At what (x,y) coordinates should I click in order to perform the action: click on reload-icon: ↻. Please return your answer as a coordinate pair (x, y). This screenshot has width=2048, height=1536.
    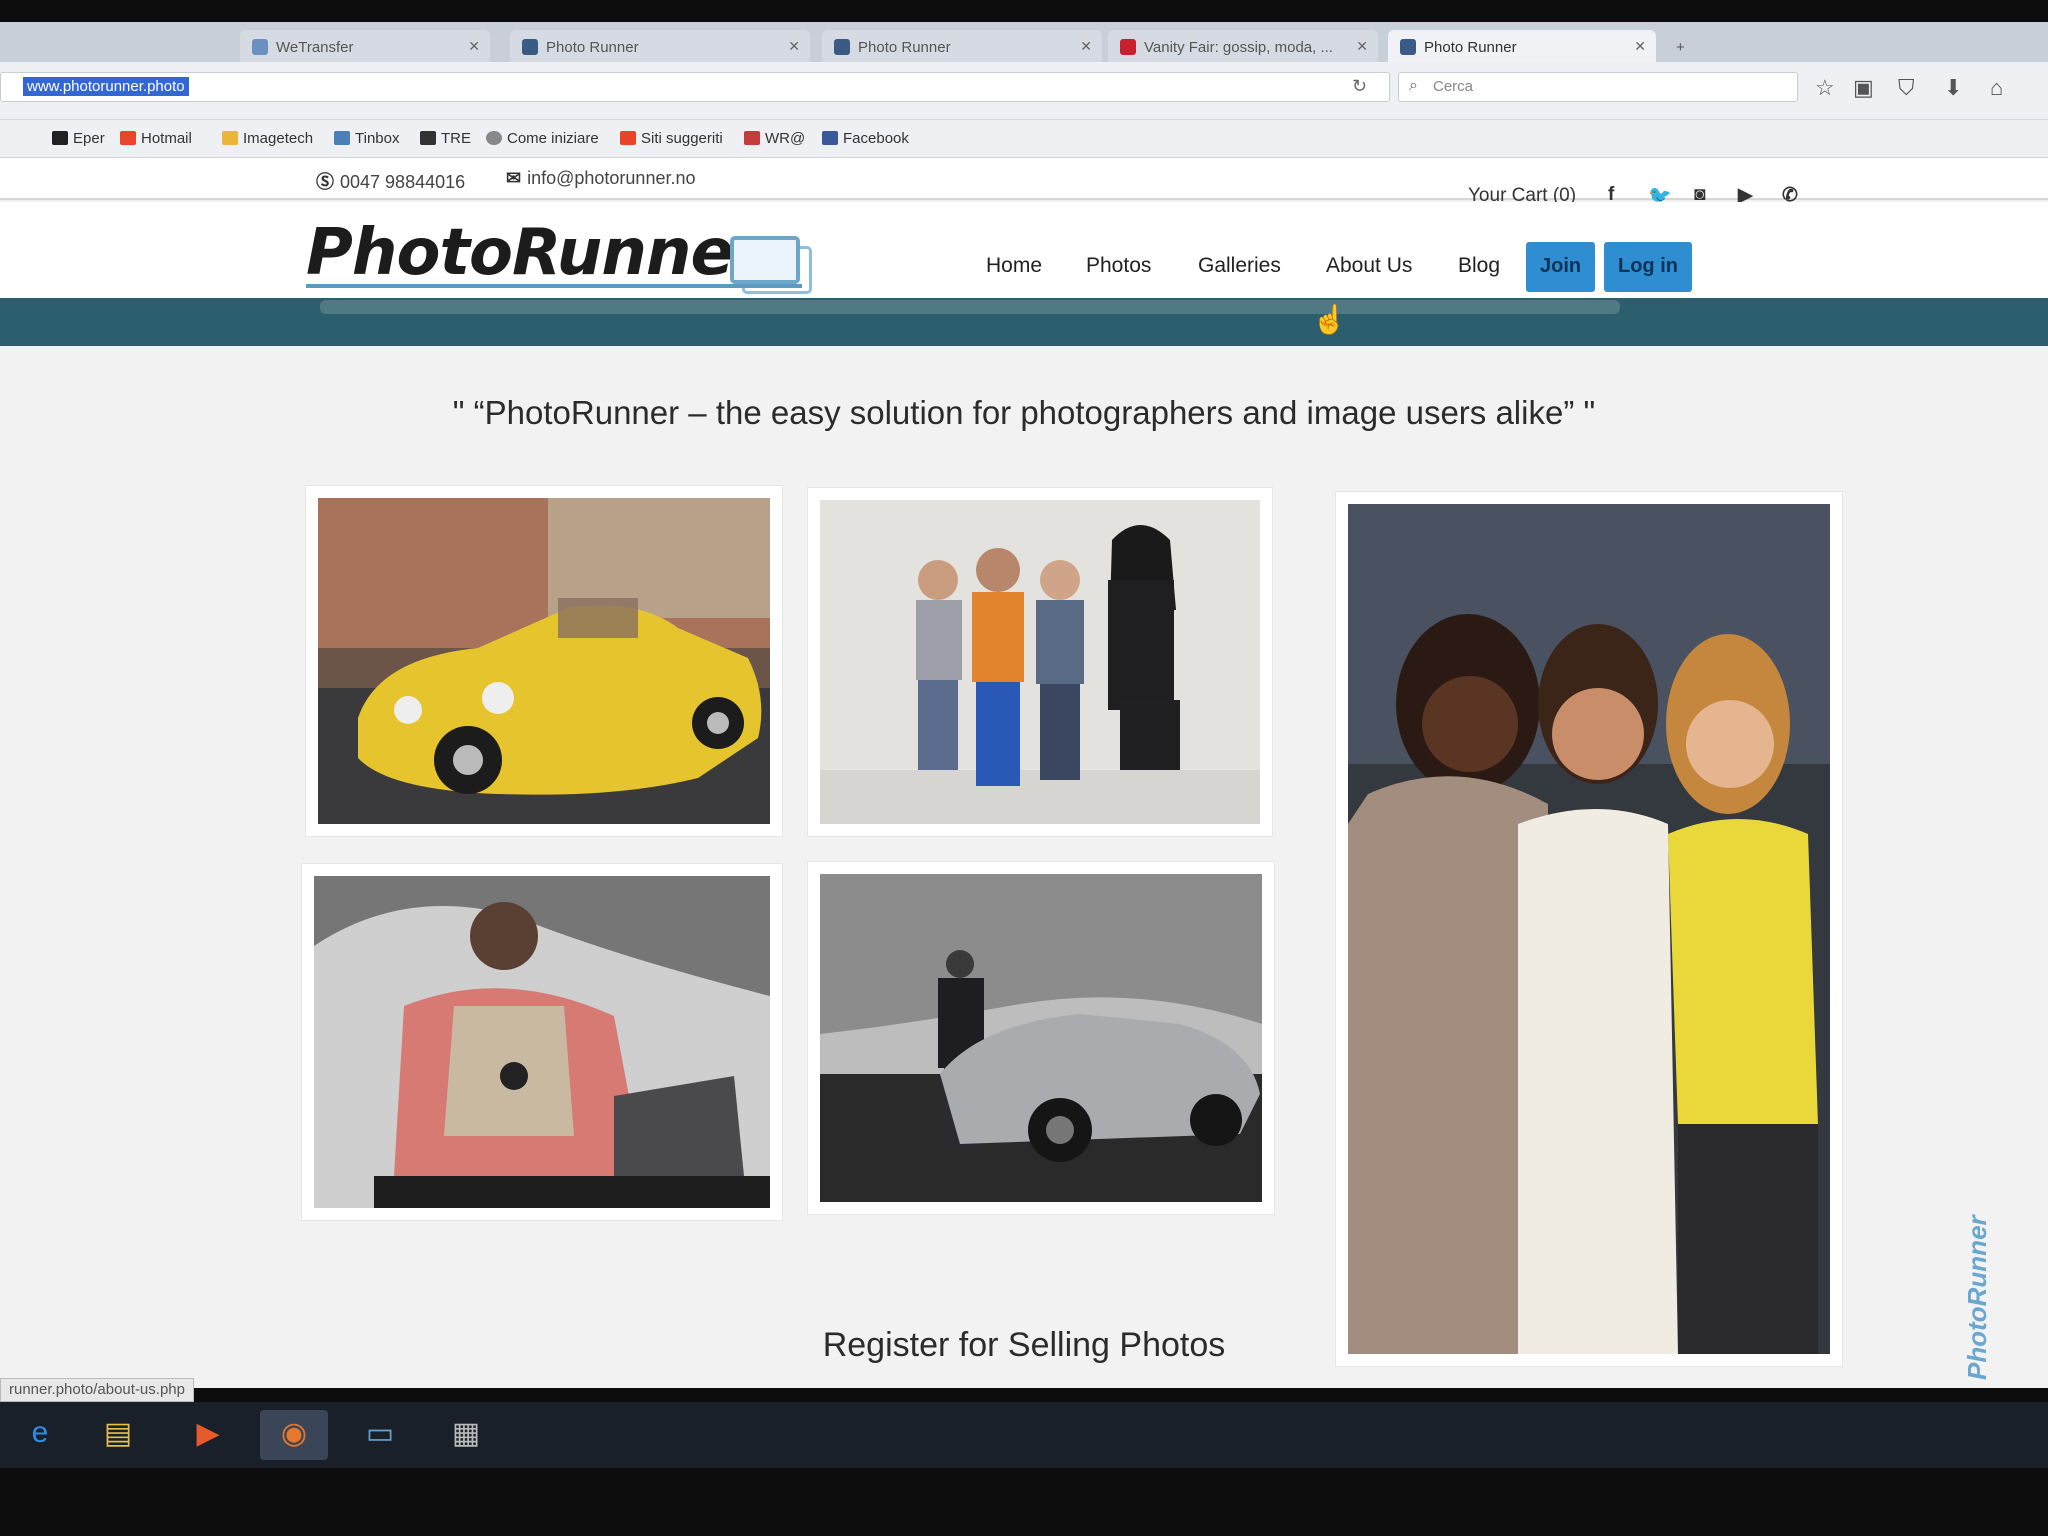
    Looking at the image, I should click on (1359, 86).